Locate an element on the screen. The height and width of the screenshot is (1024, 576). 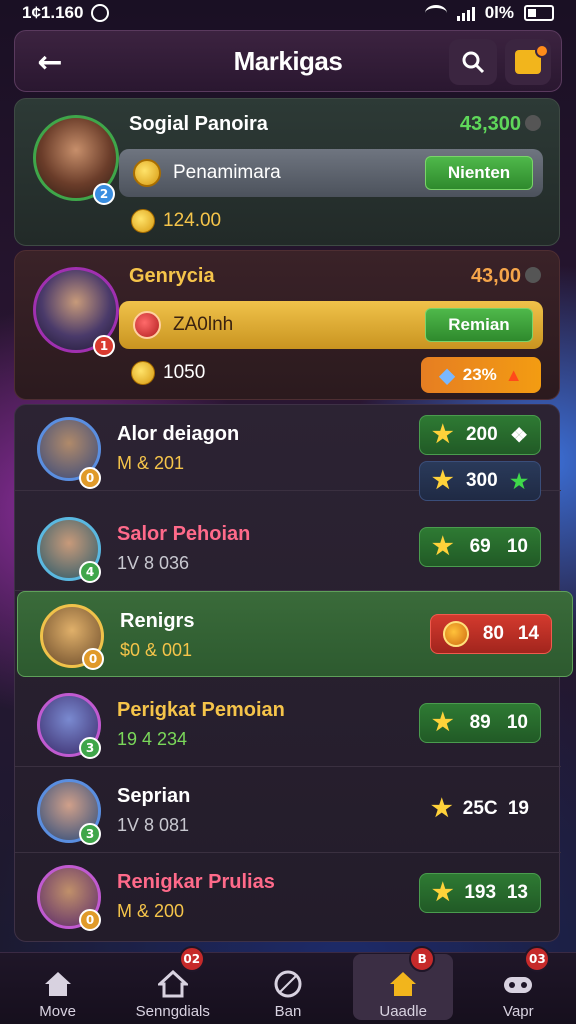
nav-badge: 02 is located at coordinates (191, 959).